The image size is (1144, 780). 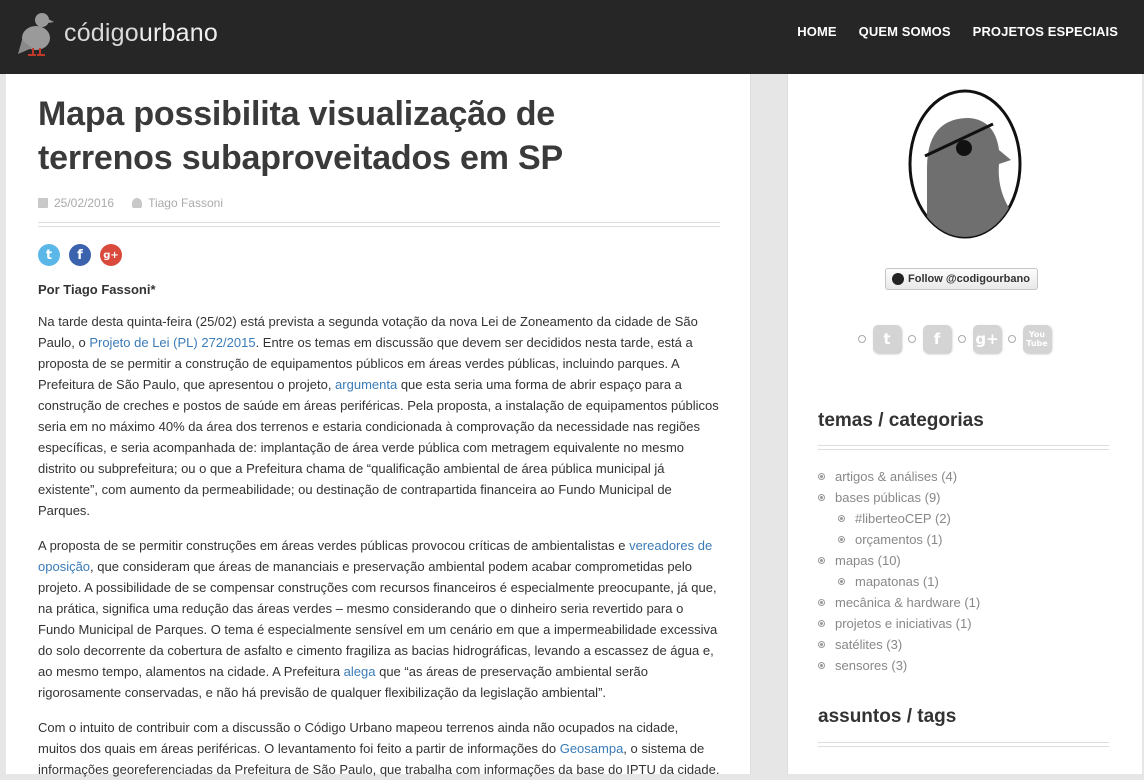 I want to click on title-line-2: terrenos subaproveitados em SP, so click(x=300, y=158).